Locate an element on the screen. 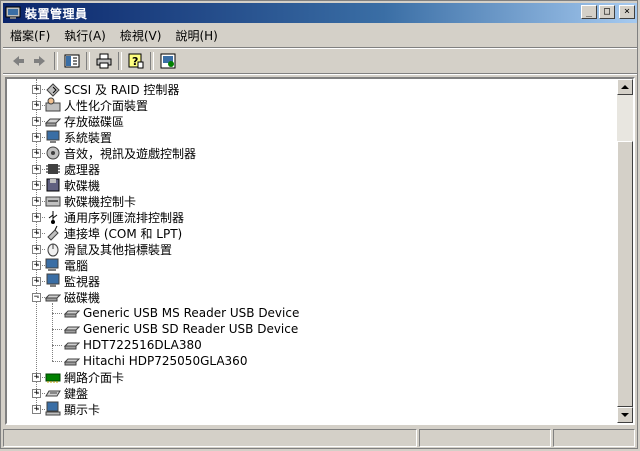  tree-node: + 軟碟機 is located at coordinates (66, 185).